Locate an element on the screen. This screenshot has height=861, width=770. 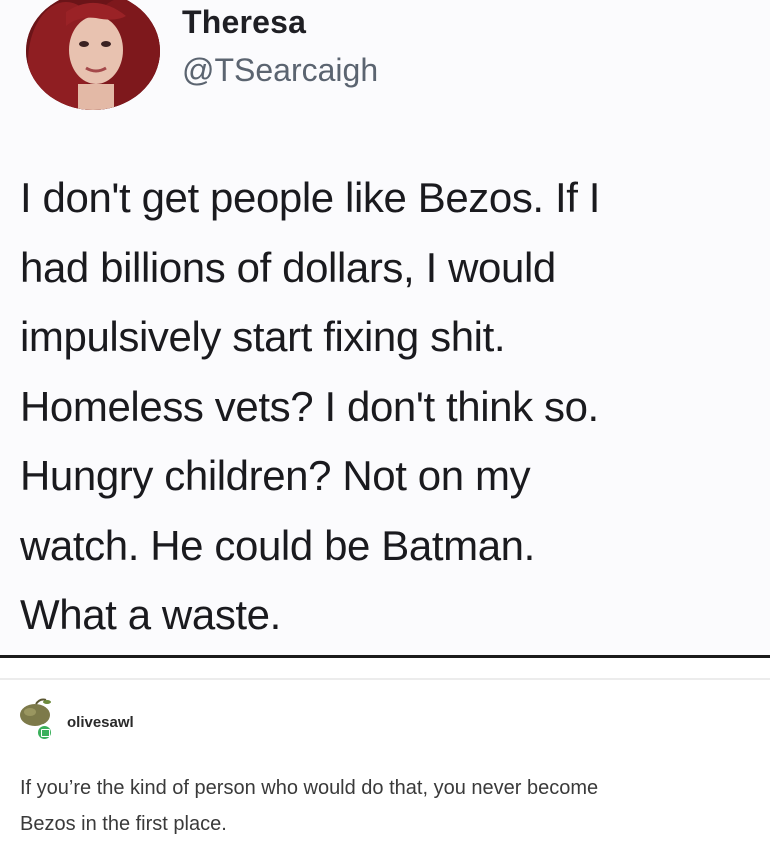
chat-badge-icon is located at coordinates (44, 732).